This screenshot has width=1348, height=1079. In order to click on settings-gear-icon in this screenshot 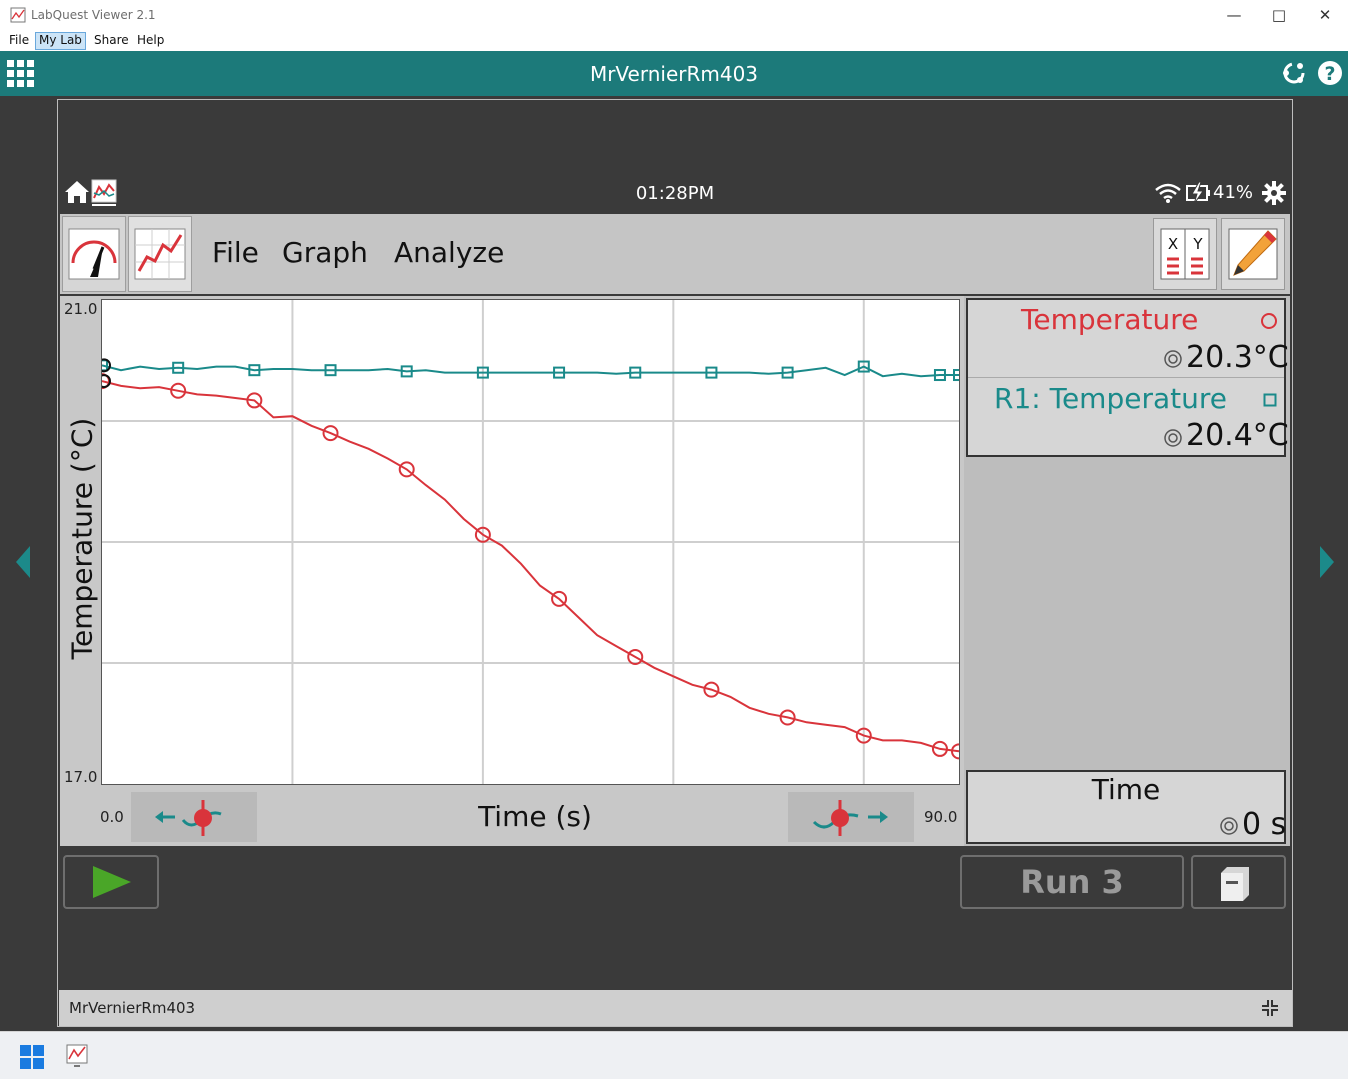, I will do `click(1274, 193)`.